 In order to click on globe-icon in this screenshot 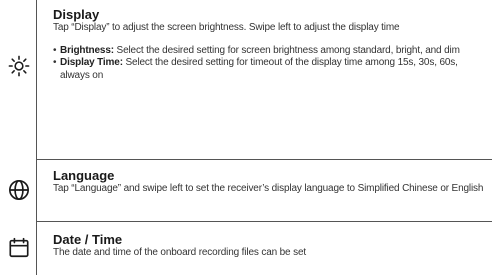, I will do `click(19, 190)`.